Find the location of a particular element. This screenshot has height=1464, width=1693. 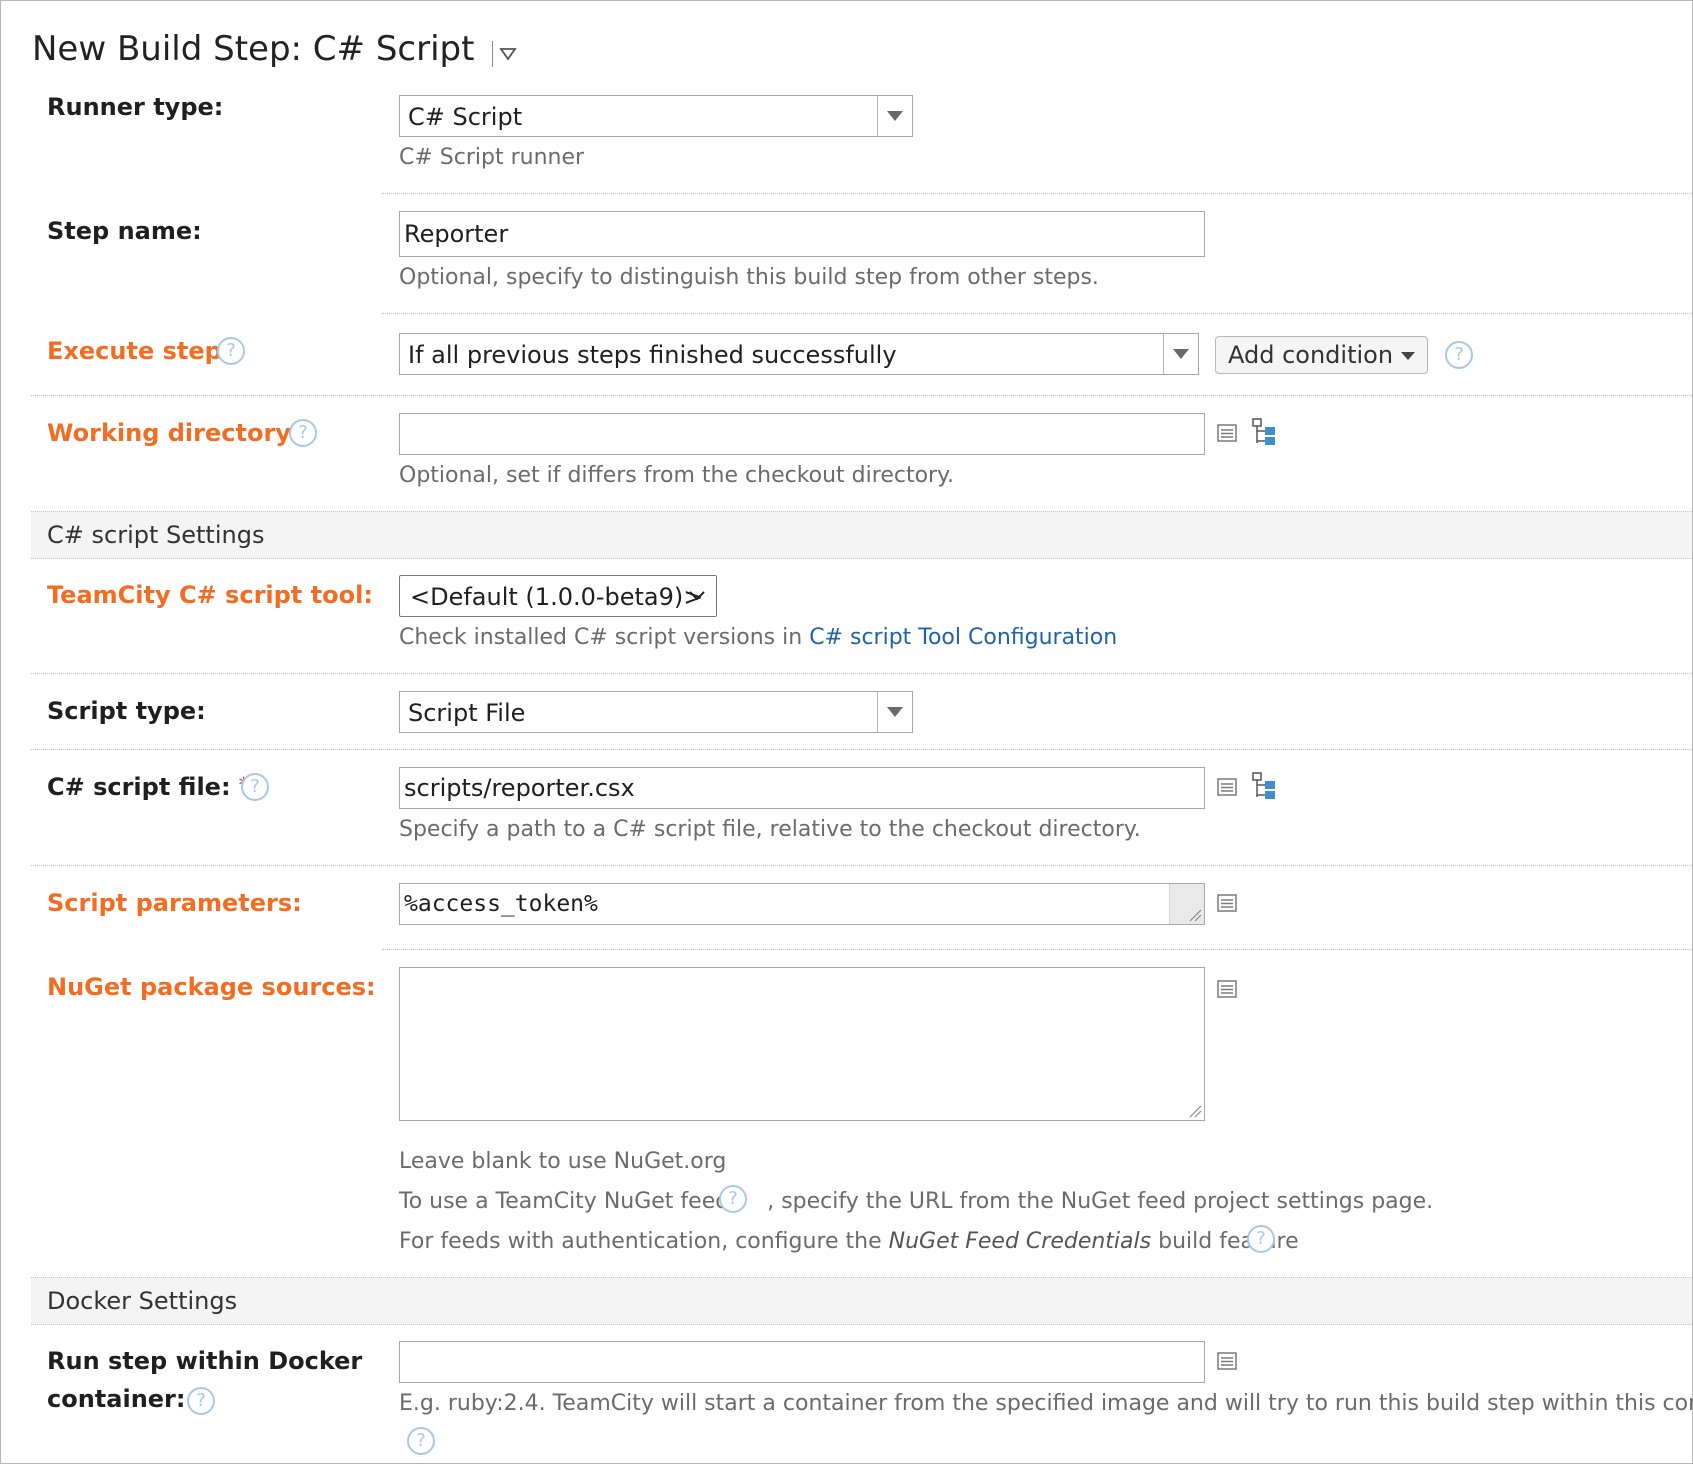

script-tool-label: TeamCity C# script tool: is located at coordinates (210, 595).